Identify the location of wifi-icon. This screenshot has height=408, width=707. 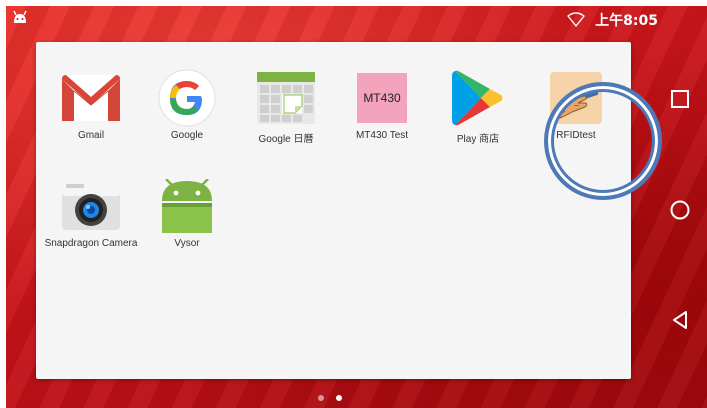
(576, 19).